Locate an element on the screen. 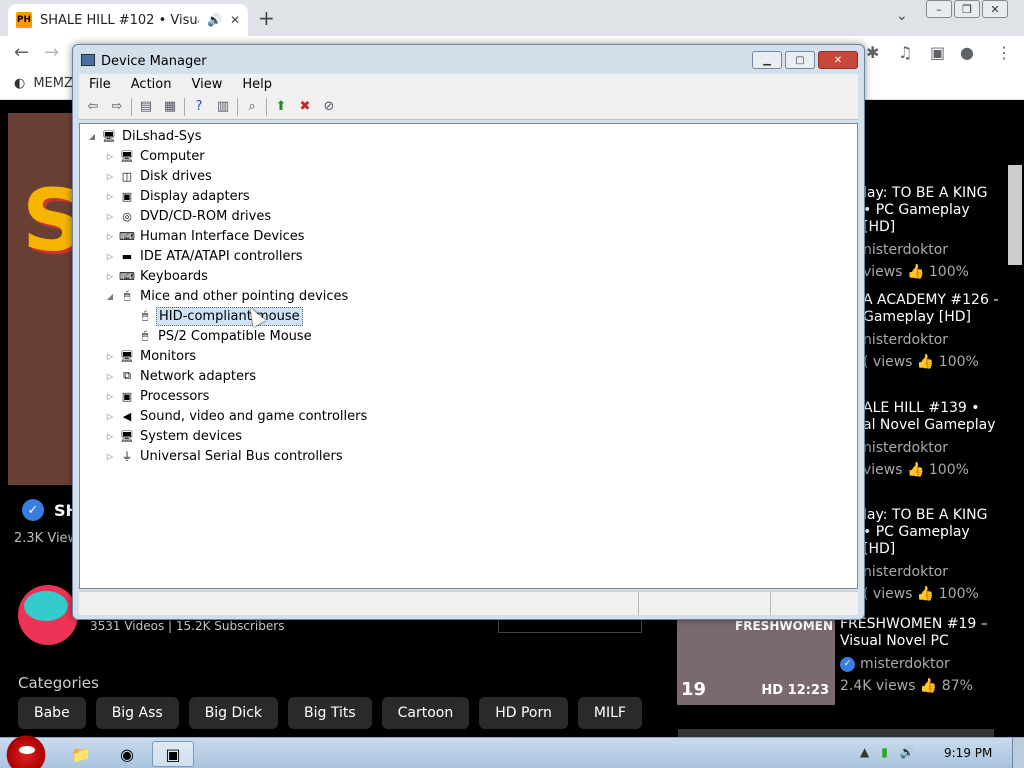 The image size is (1024, 768). view-icon: ▥ is located at coordinates (223, 107).